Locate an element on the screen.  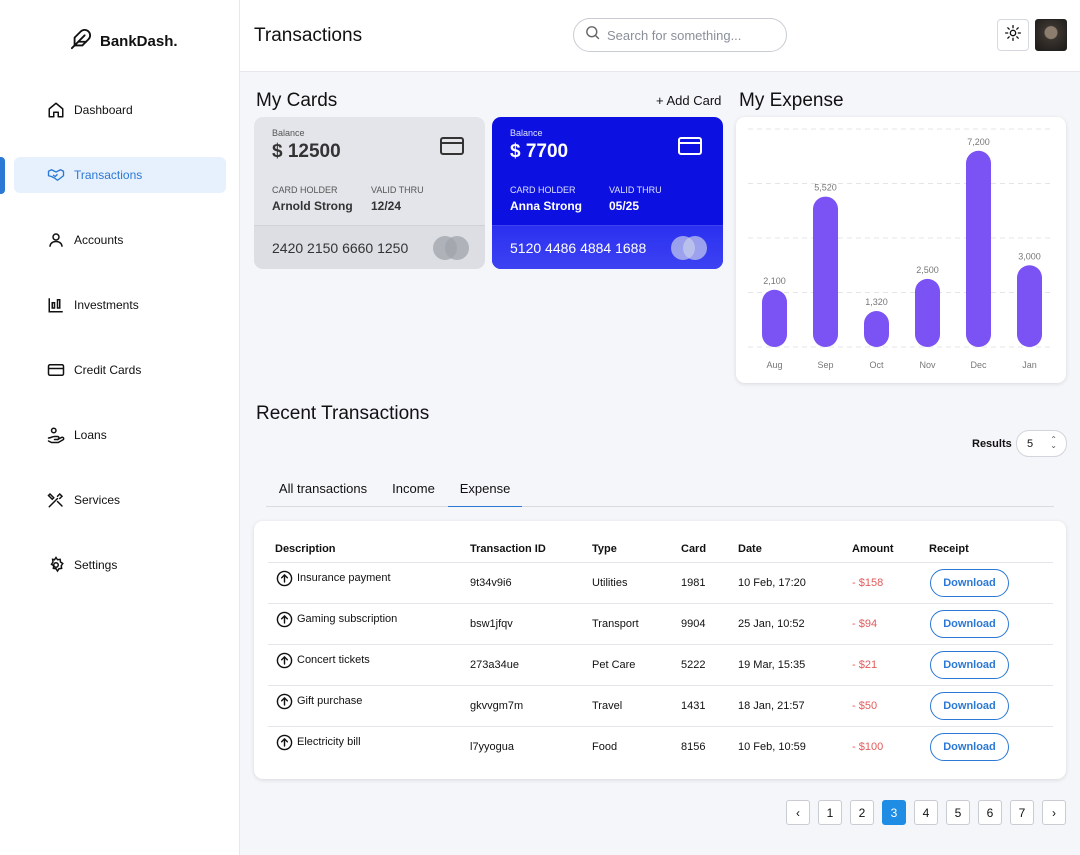
transaction-card: 5222 is located at coordinates (693, 665).